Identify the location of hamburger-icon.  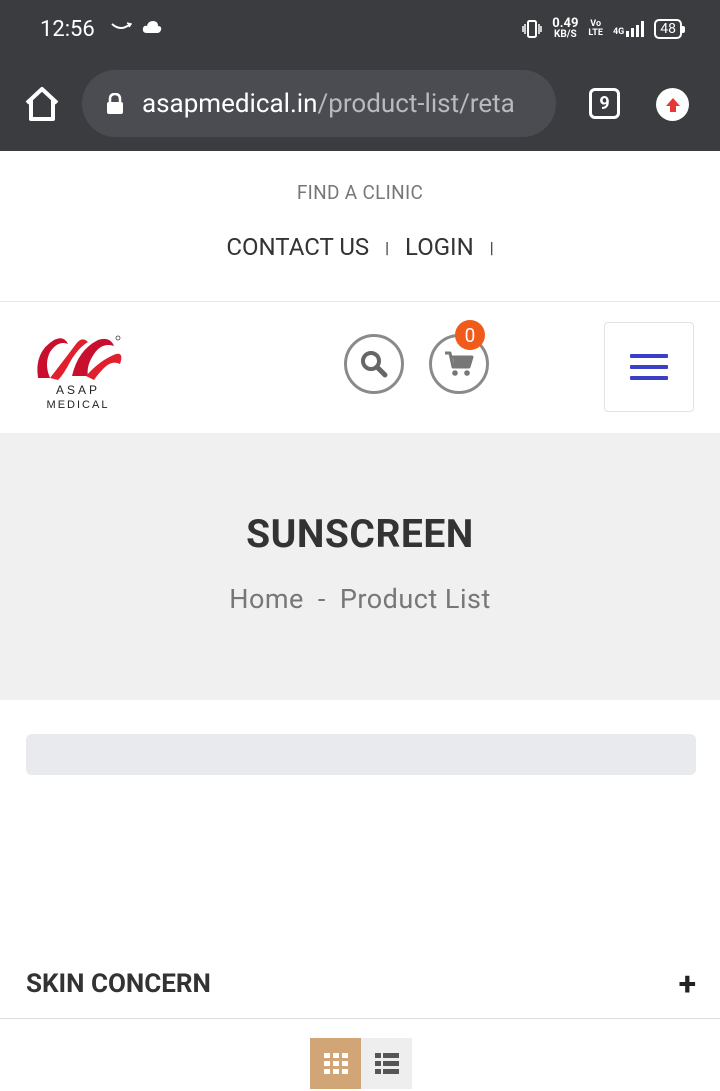
(649, 356).